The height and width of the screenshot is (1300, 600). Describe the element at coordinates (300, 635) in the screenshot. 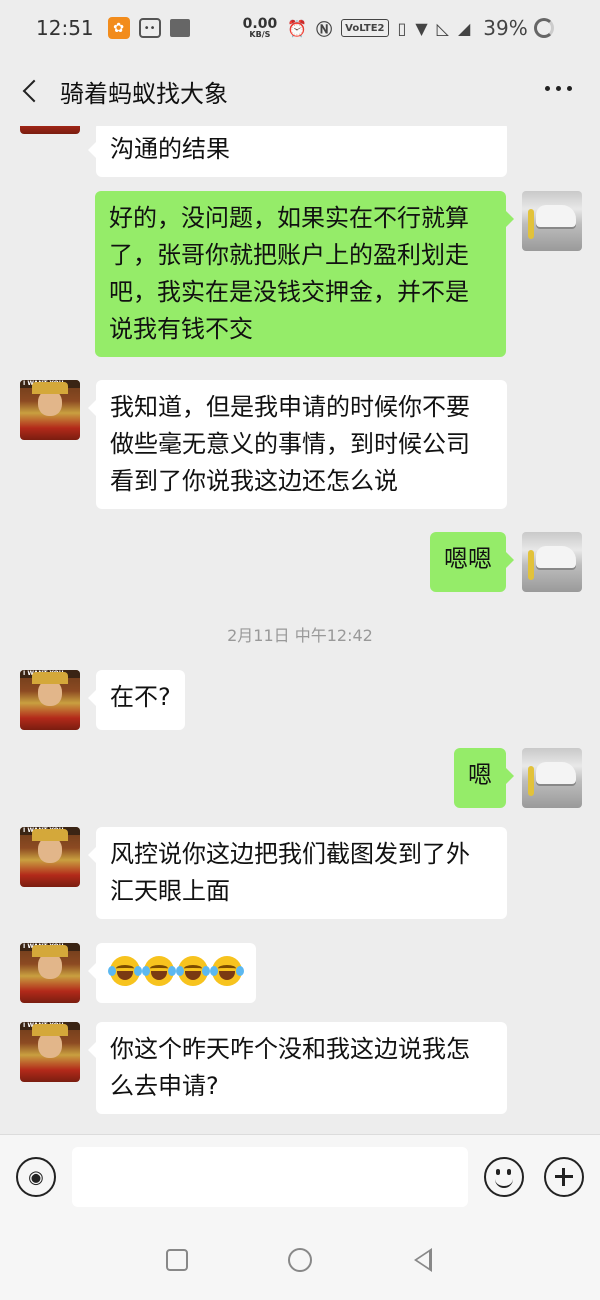

I see `message-timestamp: 2月11日 中午12:42` at that location.